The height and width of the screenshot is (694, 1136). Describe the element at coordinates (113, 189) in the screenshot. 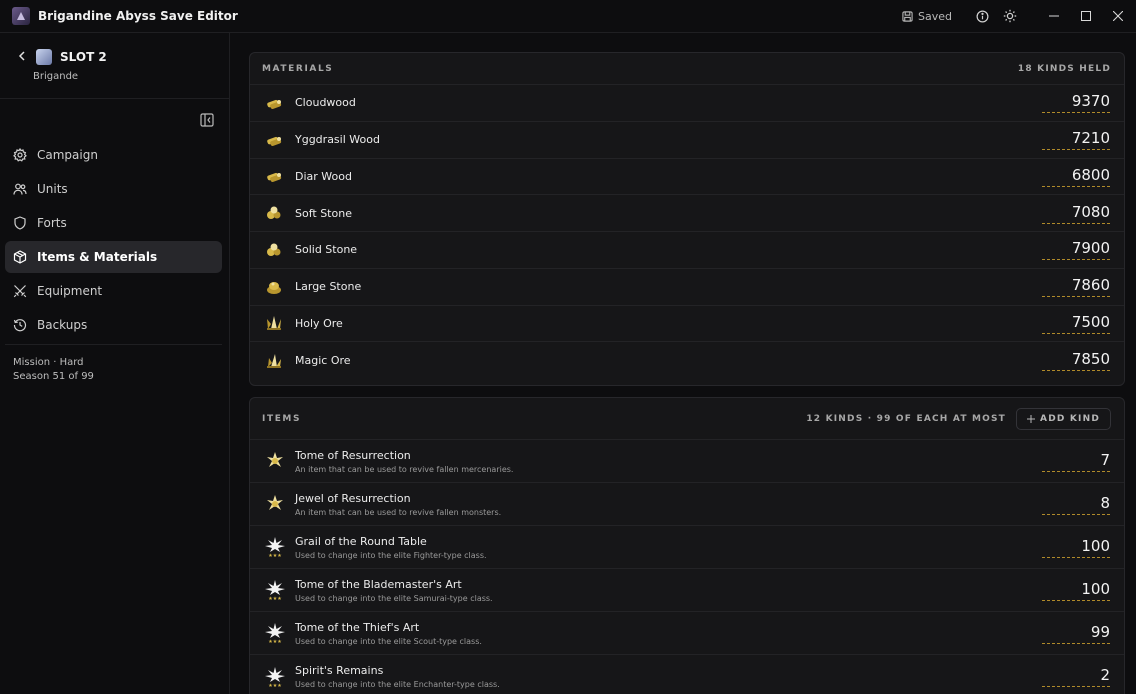

I see `sidebar-item-units: Units` at that location.